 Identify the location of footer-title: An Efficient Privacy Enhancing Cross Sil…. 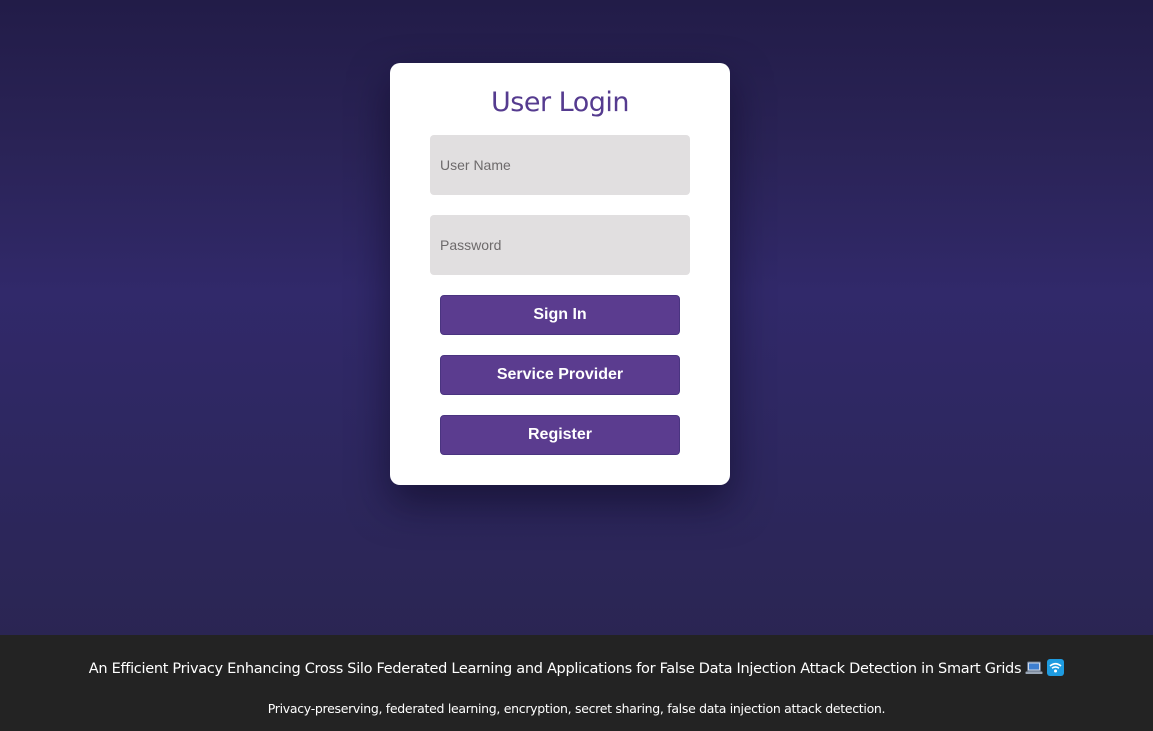
(555, 669).